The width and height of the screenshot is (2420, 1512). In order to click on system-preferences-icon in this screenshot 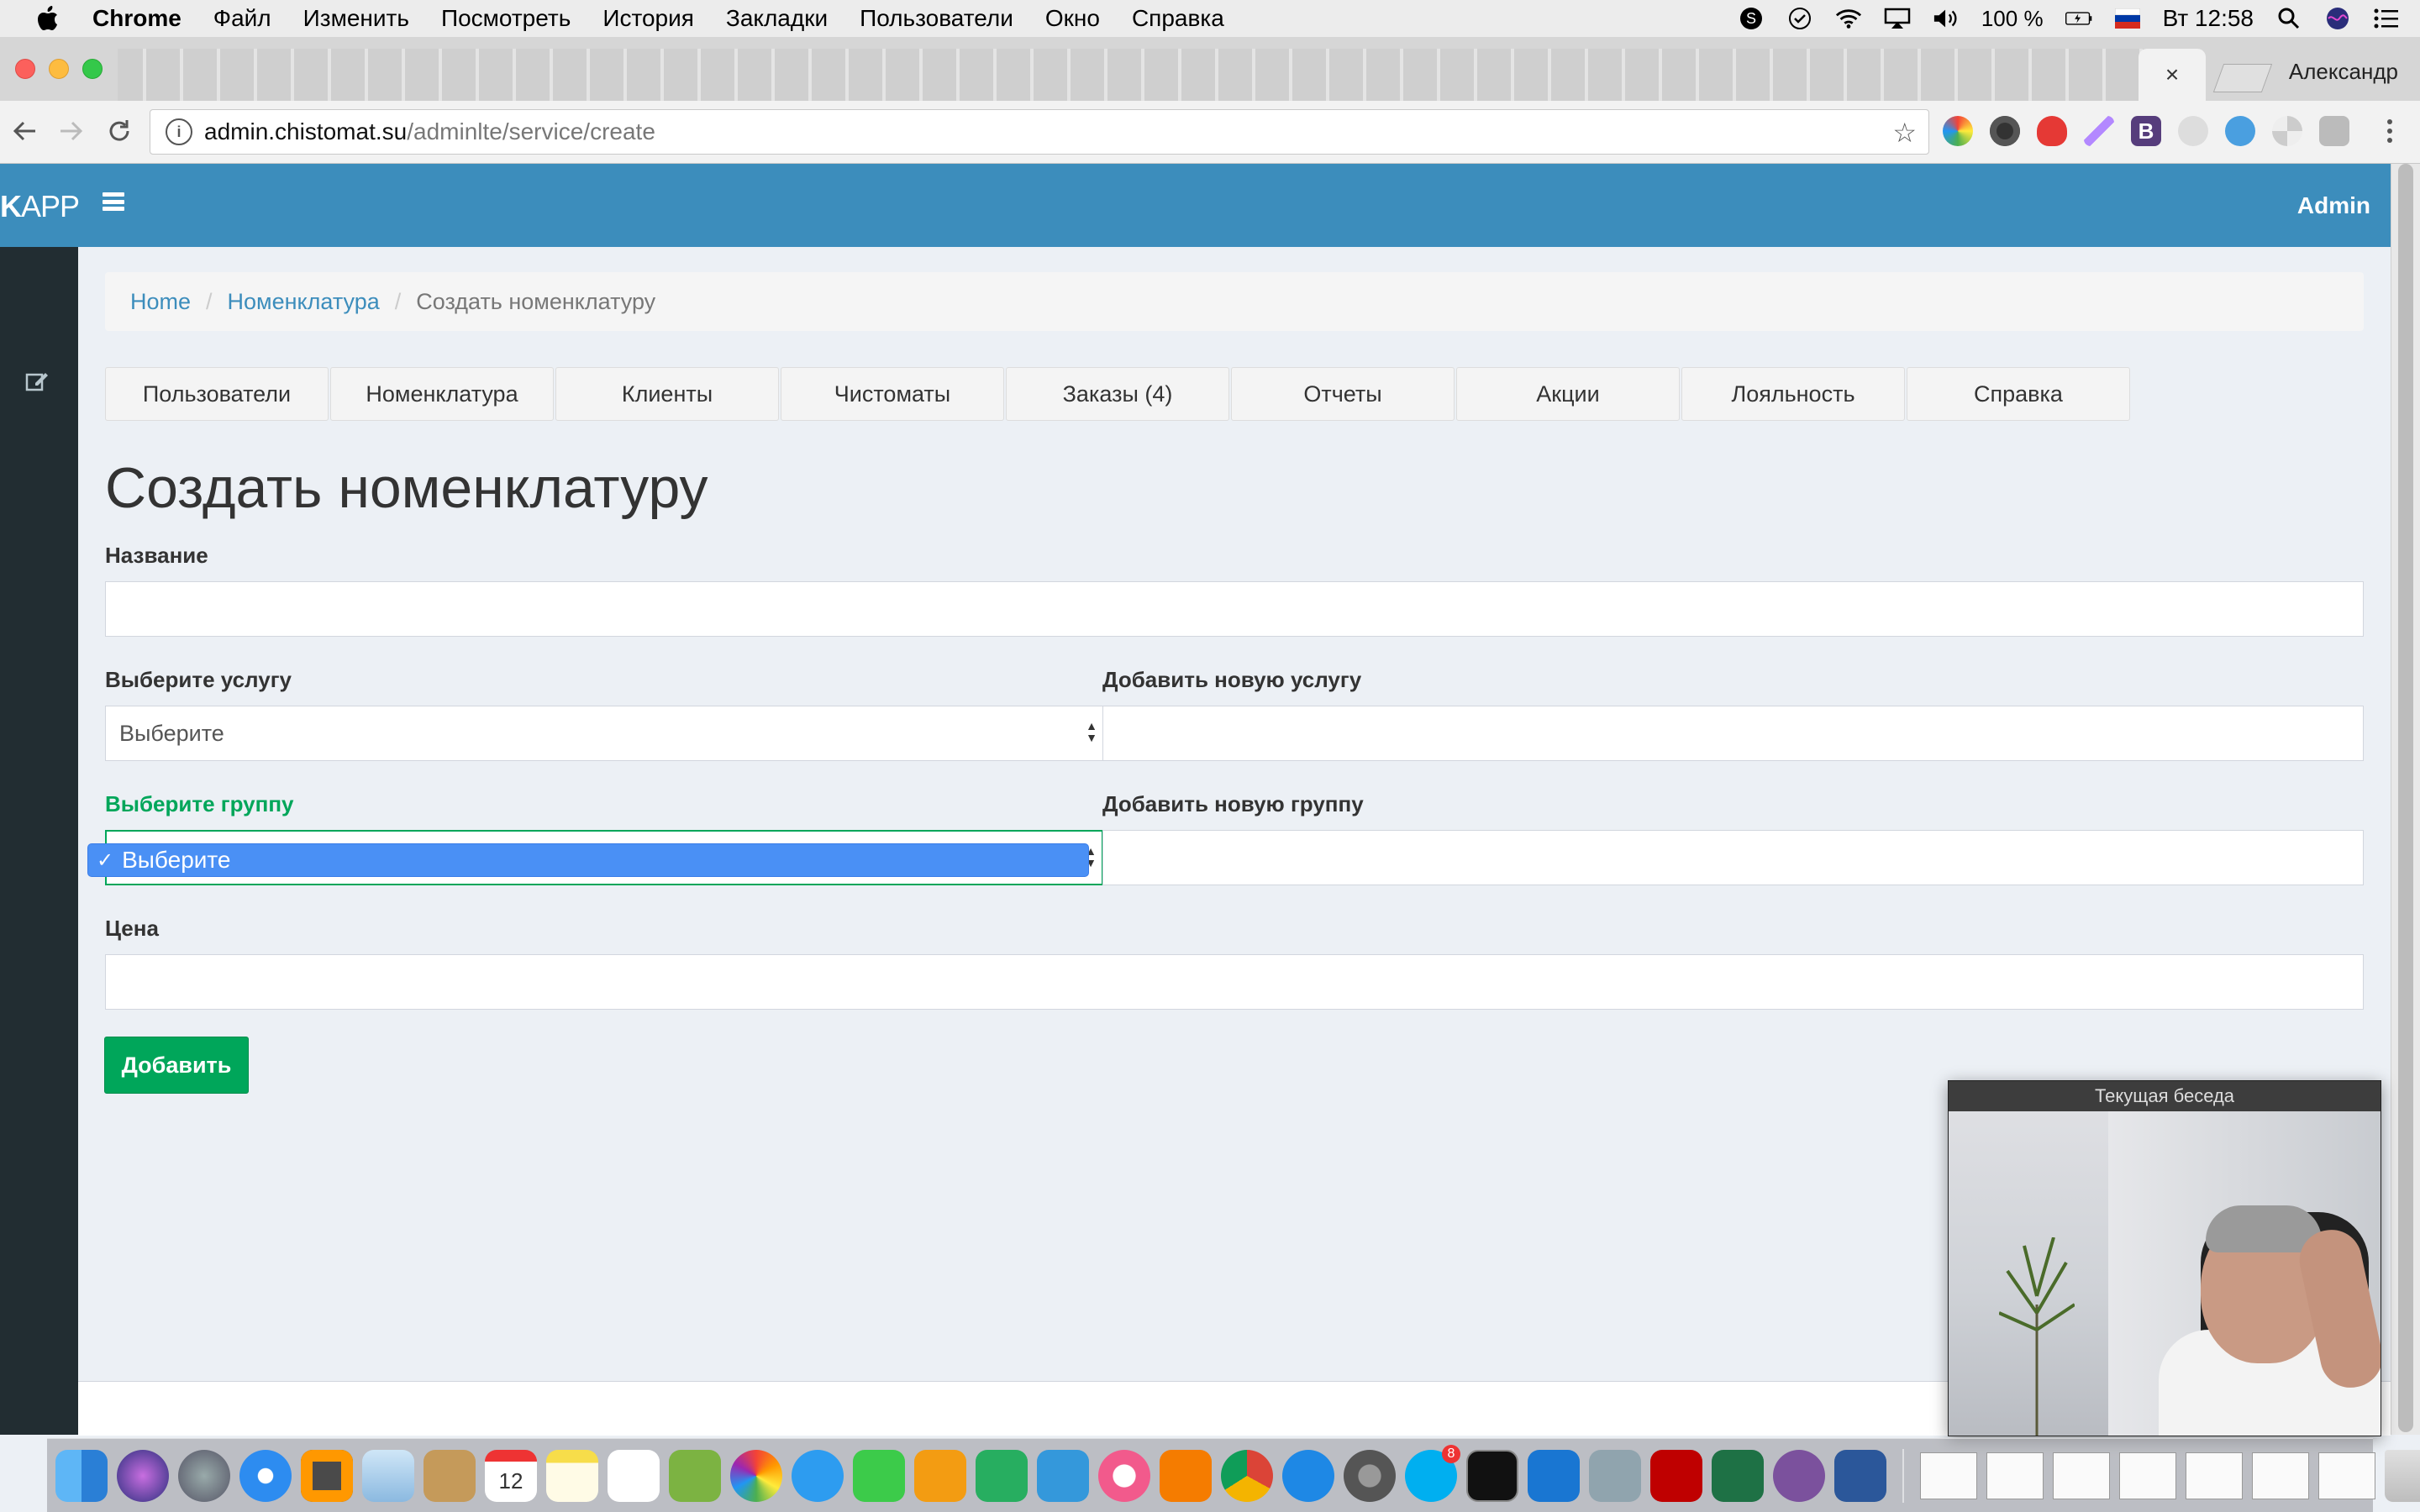, I will do `click(1370, 1475)`.